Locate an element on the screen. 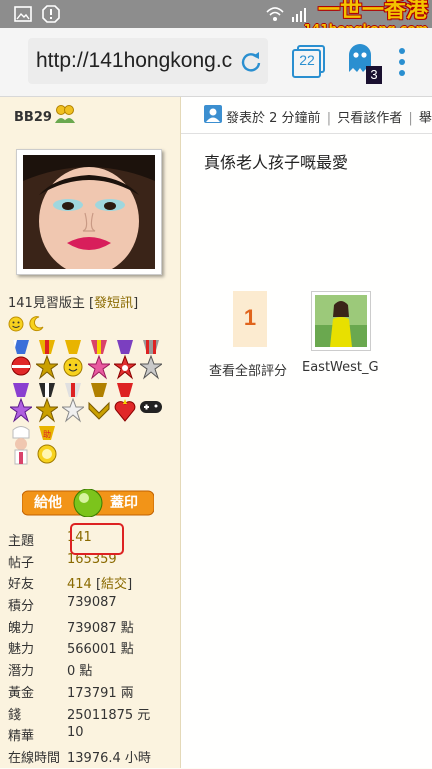 This screenshot has width=432, height=769. svg-text: 助 is located at coordinates (47, 434).